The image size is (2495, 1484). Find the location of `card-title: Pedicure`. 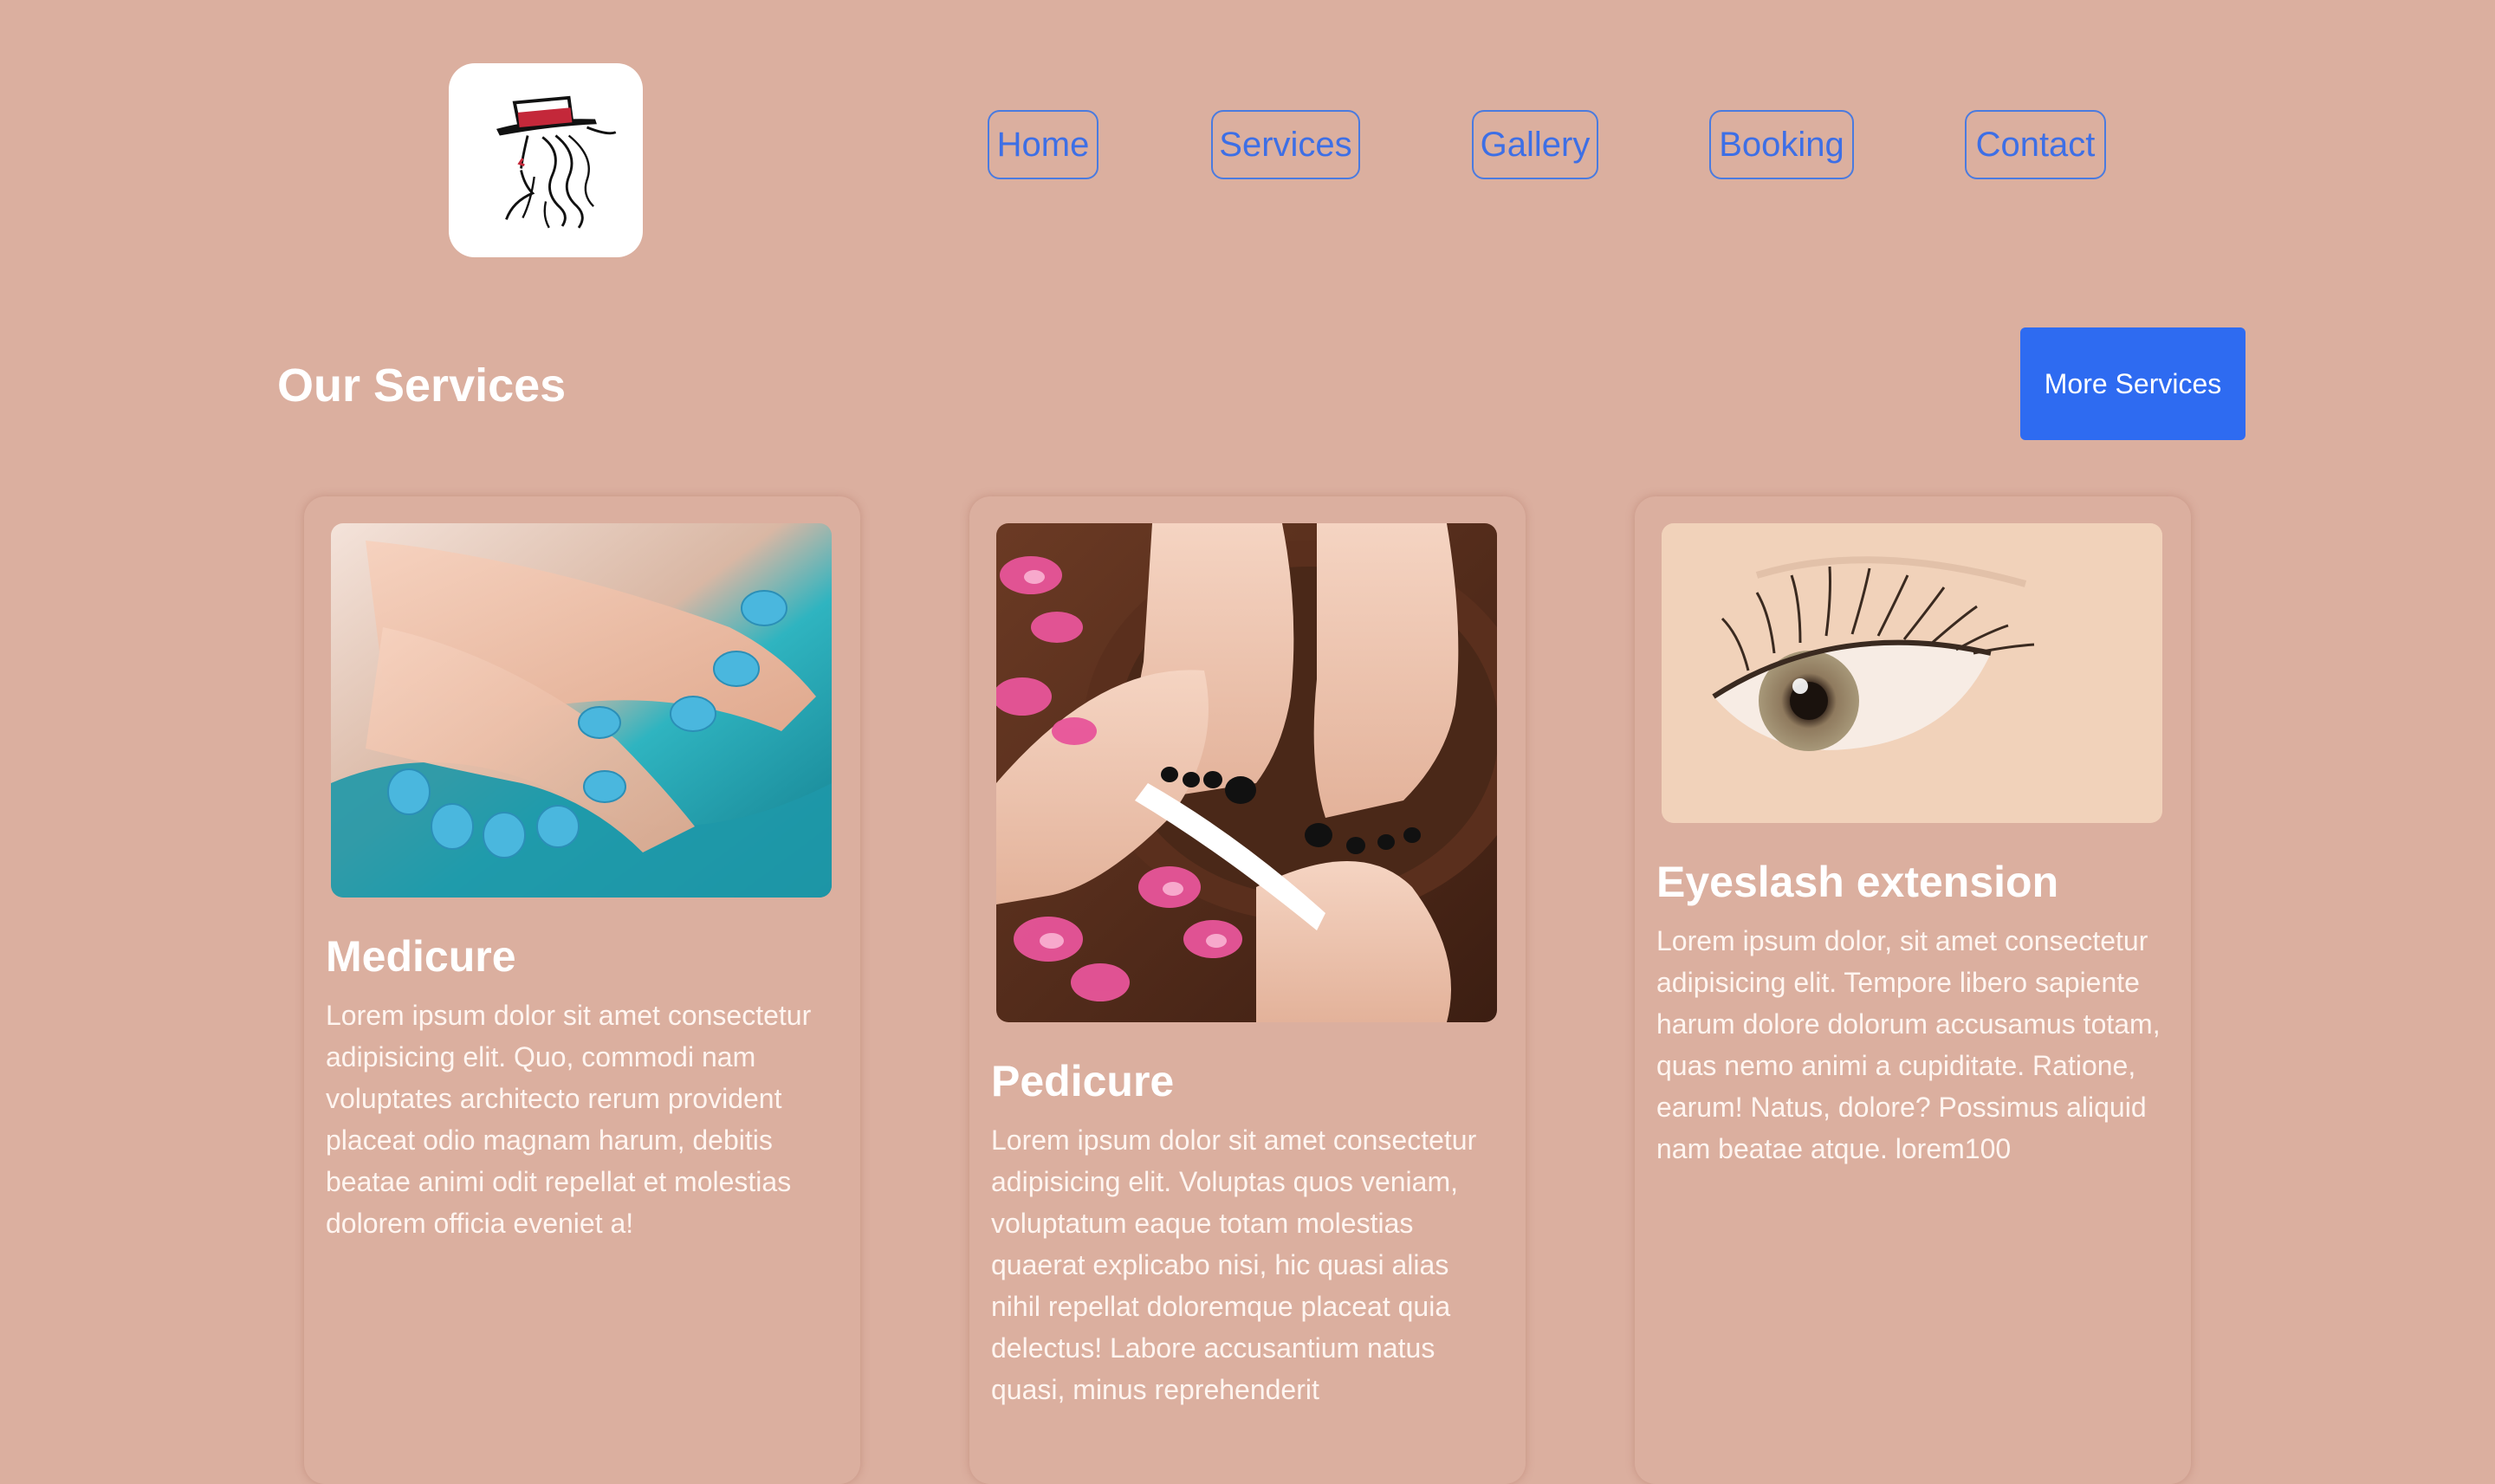

card-title: Pedicure is located at coordinates (1083, 1081).